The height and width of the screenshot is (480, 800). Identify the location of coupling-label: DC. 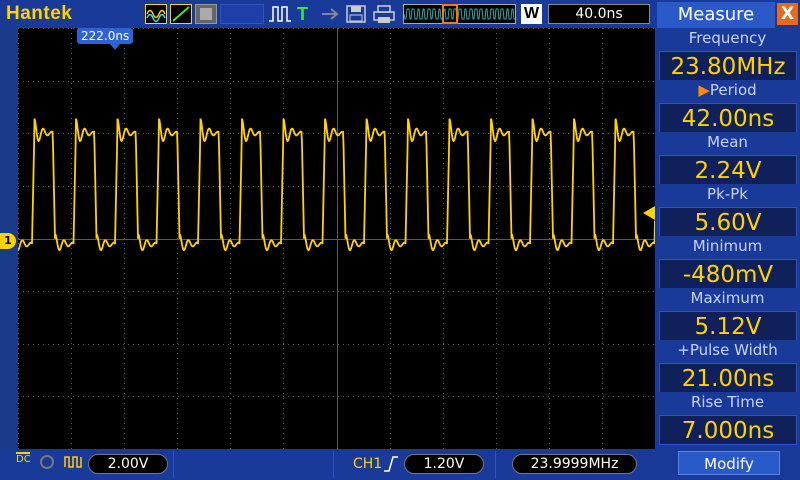
(23, 459).